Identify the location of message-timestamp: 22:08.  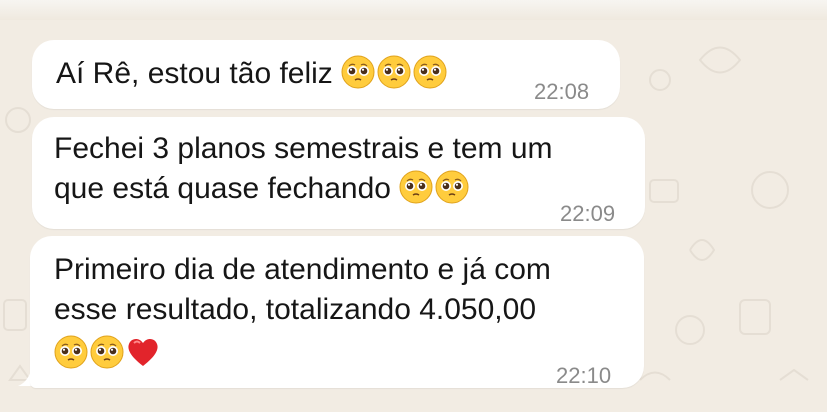
(562, 91).